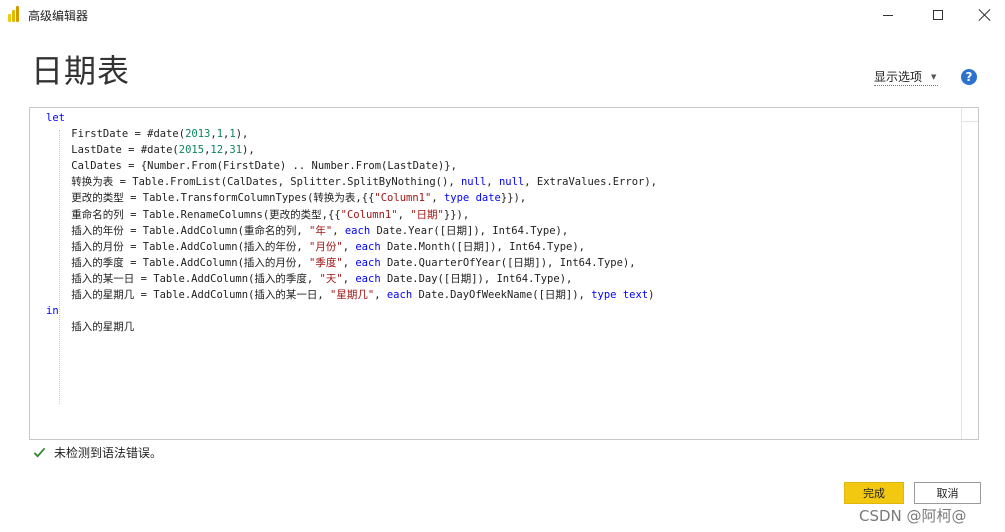  Describe the element at coordinates (351, 134) in the screenshot. I see `code-line: FirstDate = #date(2013,1,1),` at that location.